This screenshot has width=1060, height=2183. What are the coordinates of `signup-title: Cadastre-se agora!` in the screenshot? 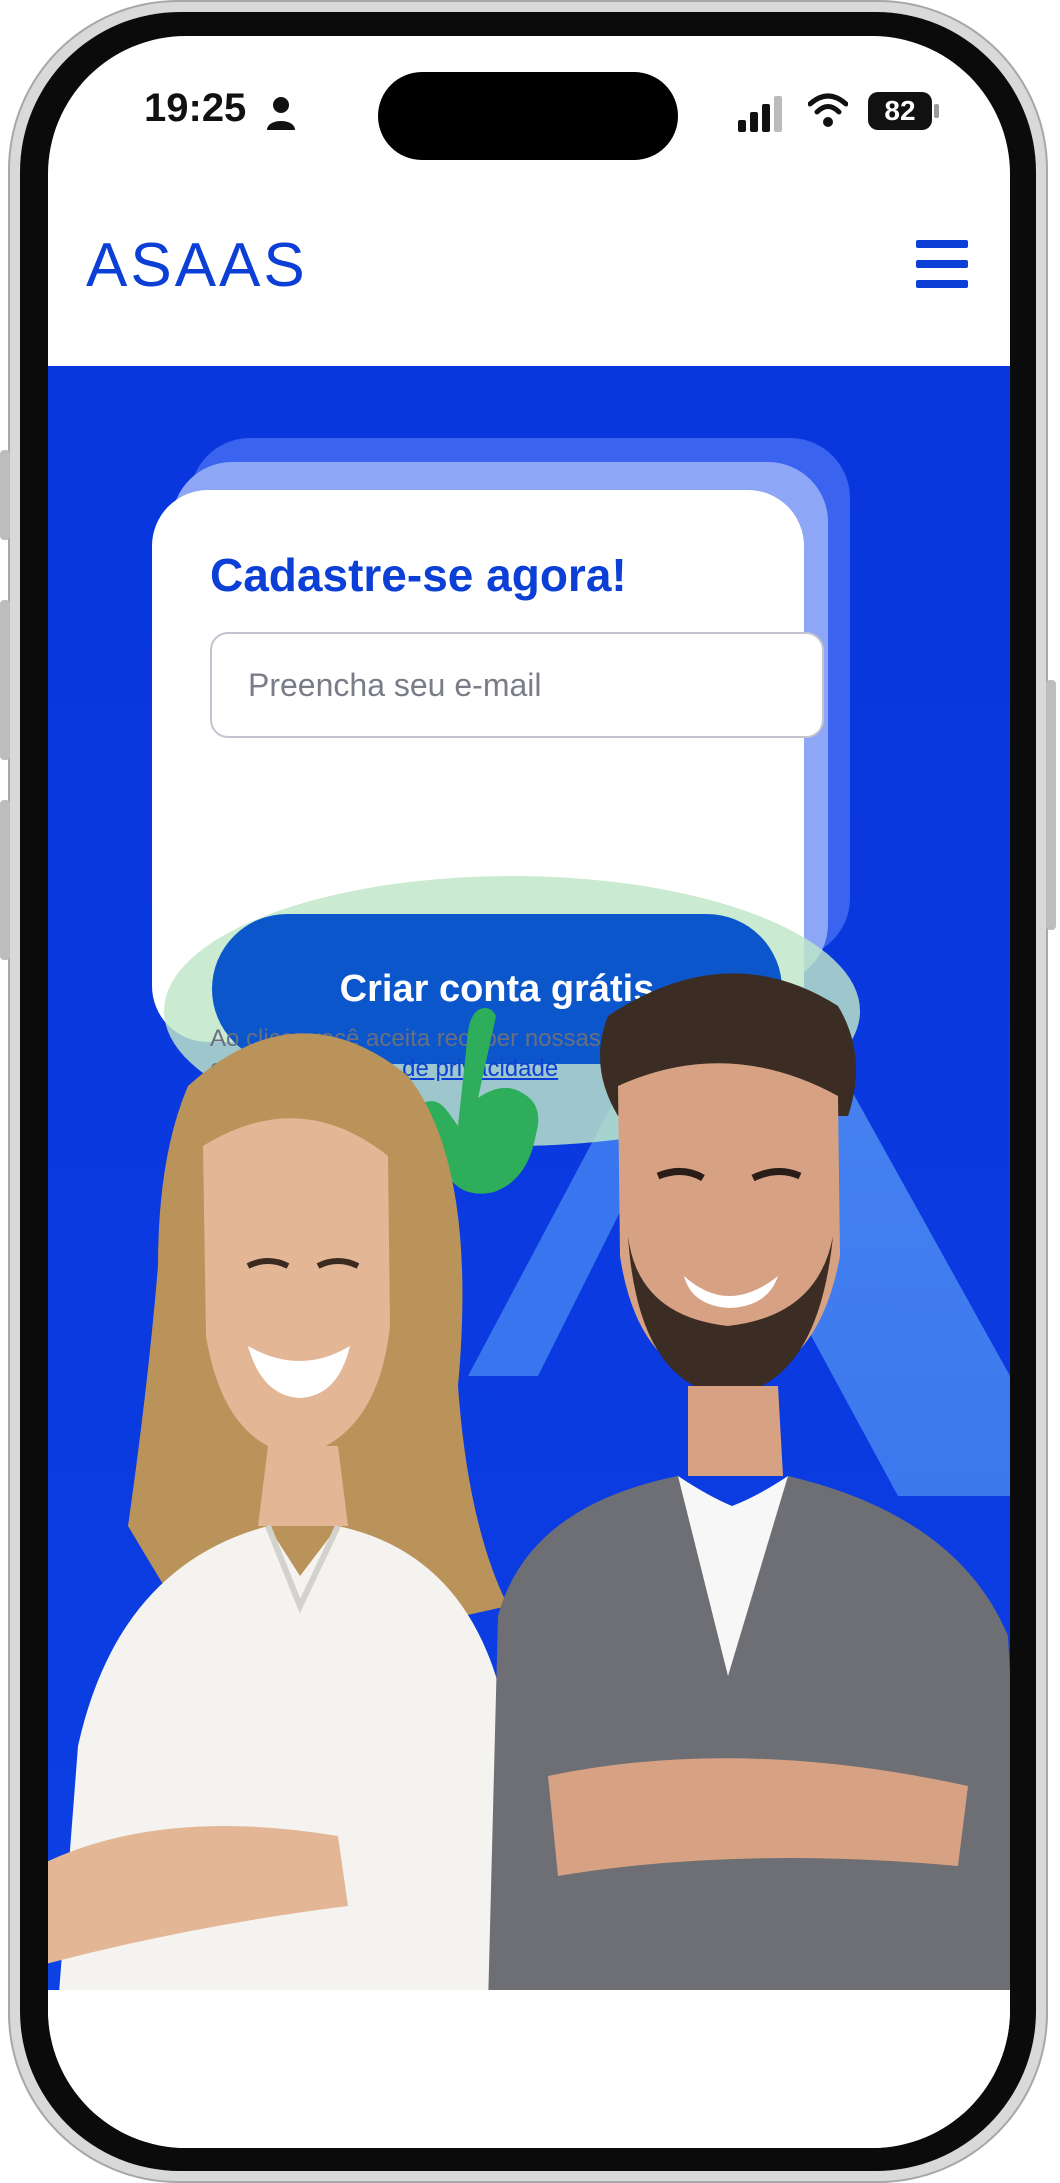 It's located at (418, 575).